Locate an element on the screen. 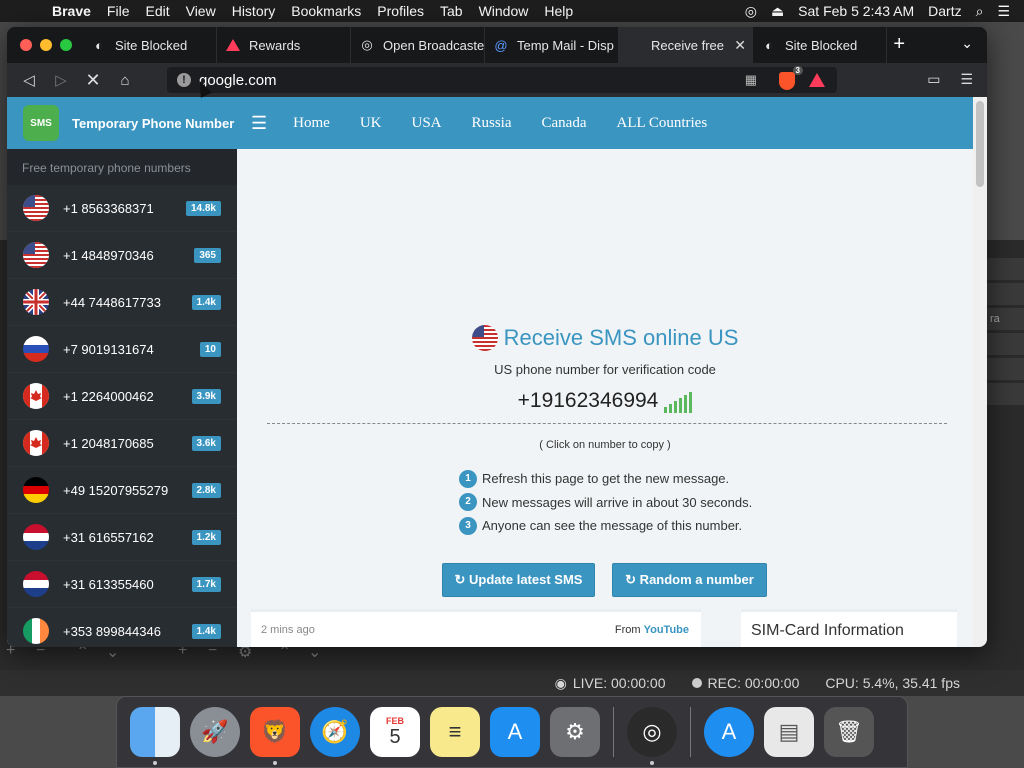 Image resolution: width=1024 pixels, height=768 pixels. notes-icon: ≡ is located at coordinates (455, 732).